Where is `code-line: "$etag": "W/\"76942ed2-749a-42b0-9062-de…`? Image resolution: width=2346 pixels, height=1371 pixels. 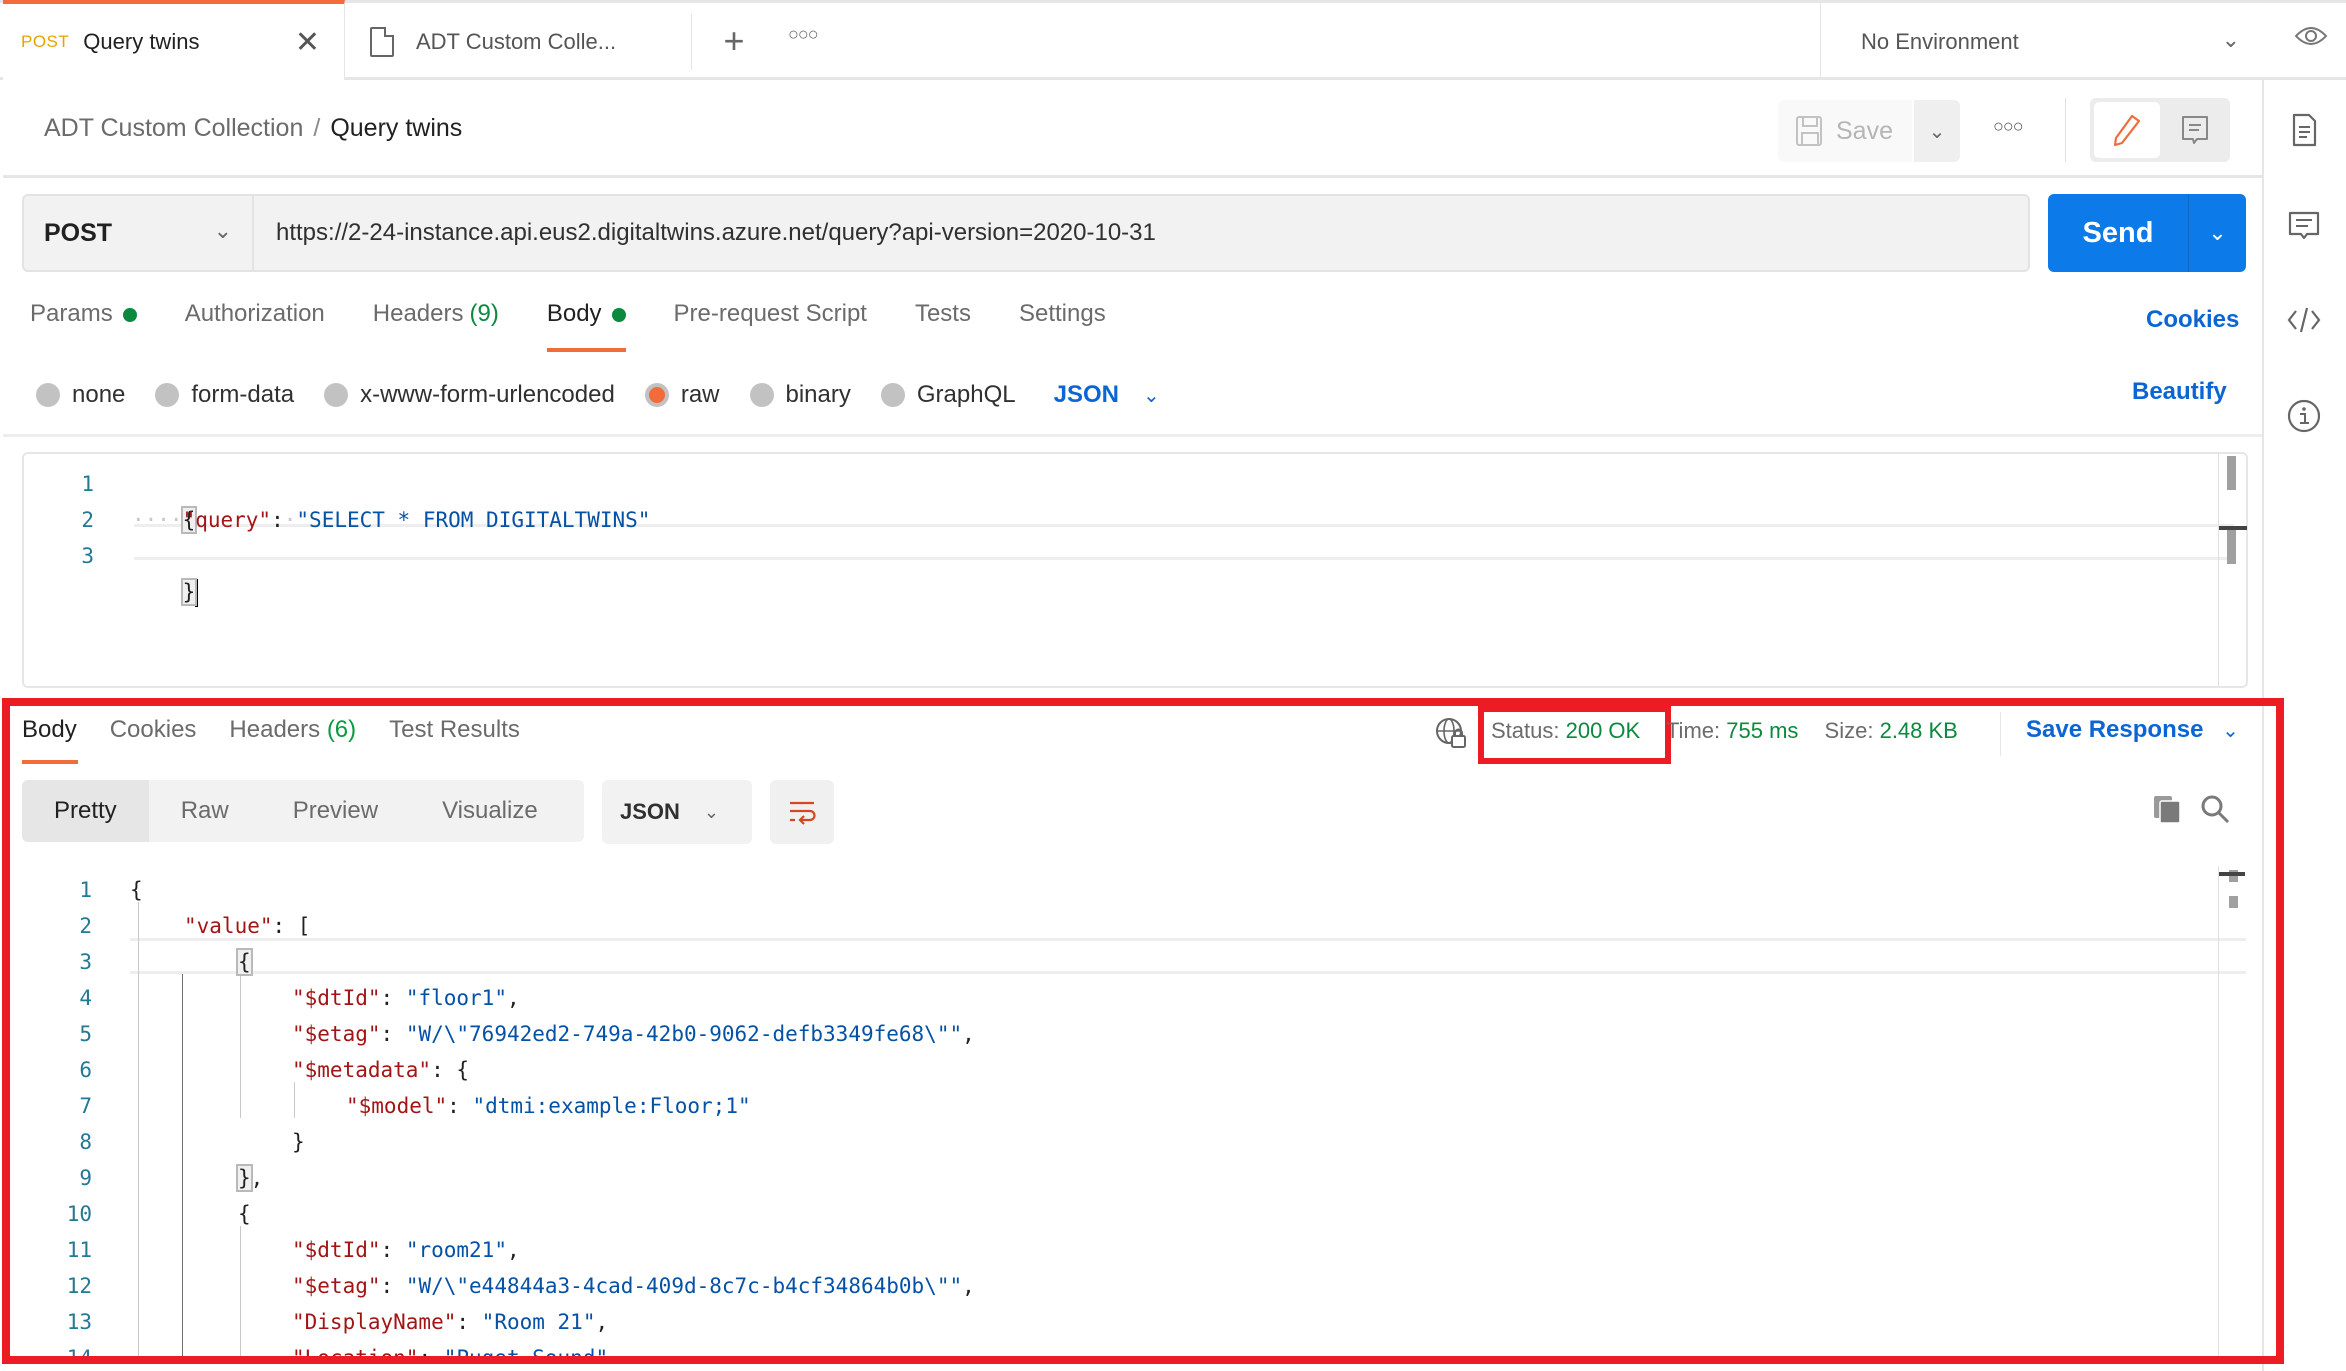 code-line: "$etag": "W/\"76942ed2-749a-42b0-9062-de… is located at coordinates (633, 1034).